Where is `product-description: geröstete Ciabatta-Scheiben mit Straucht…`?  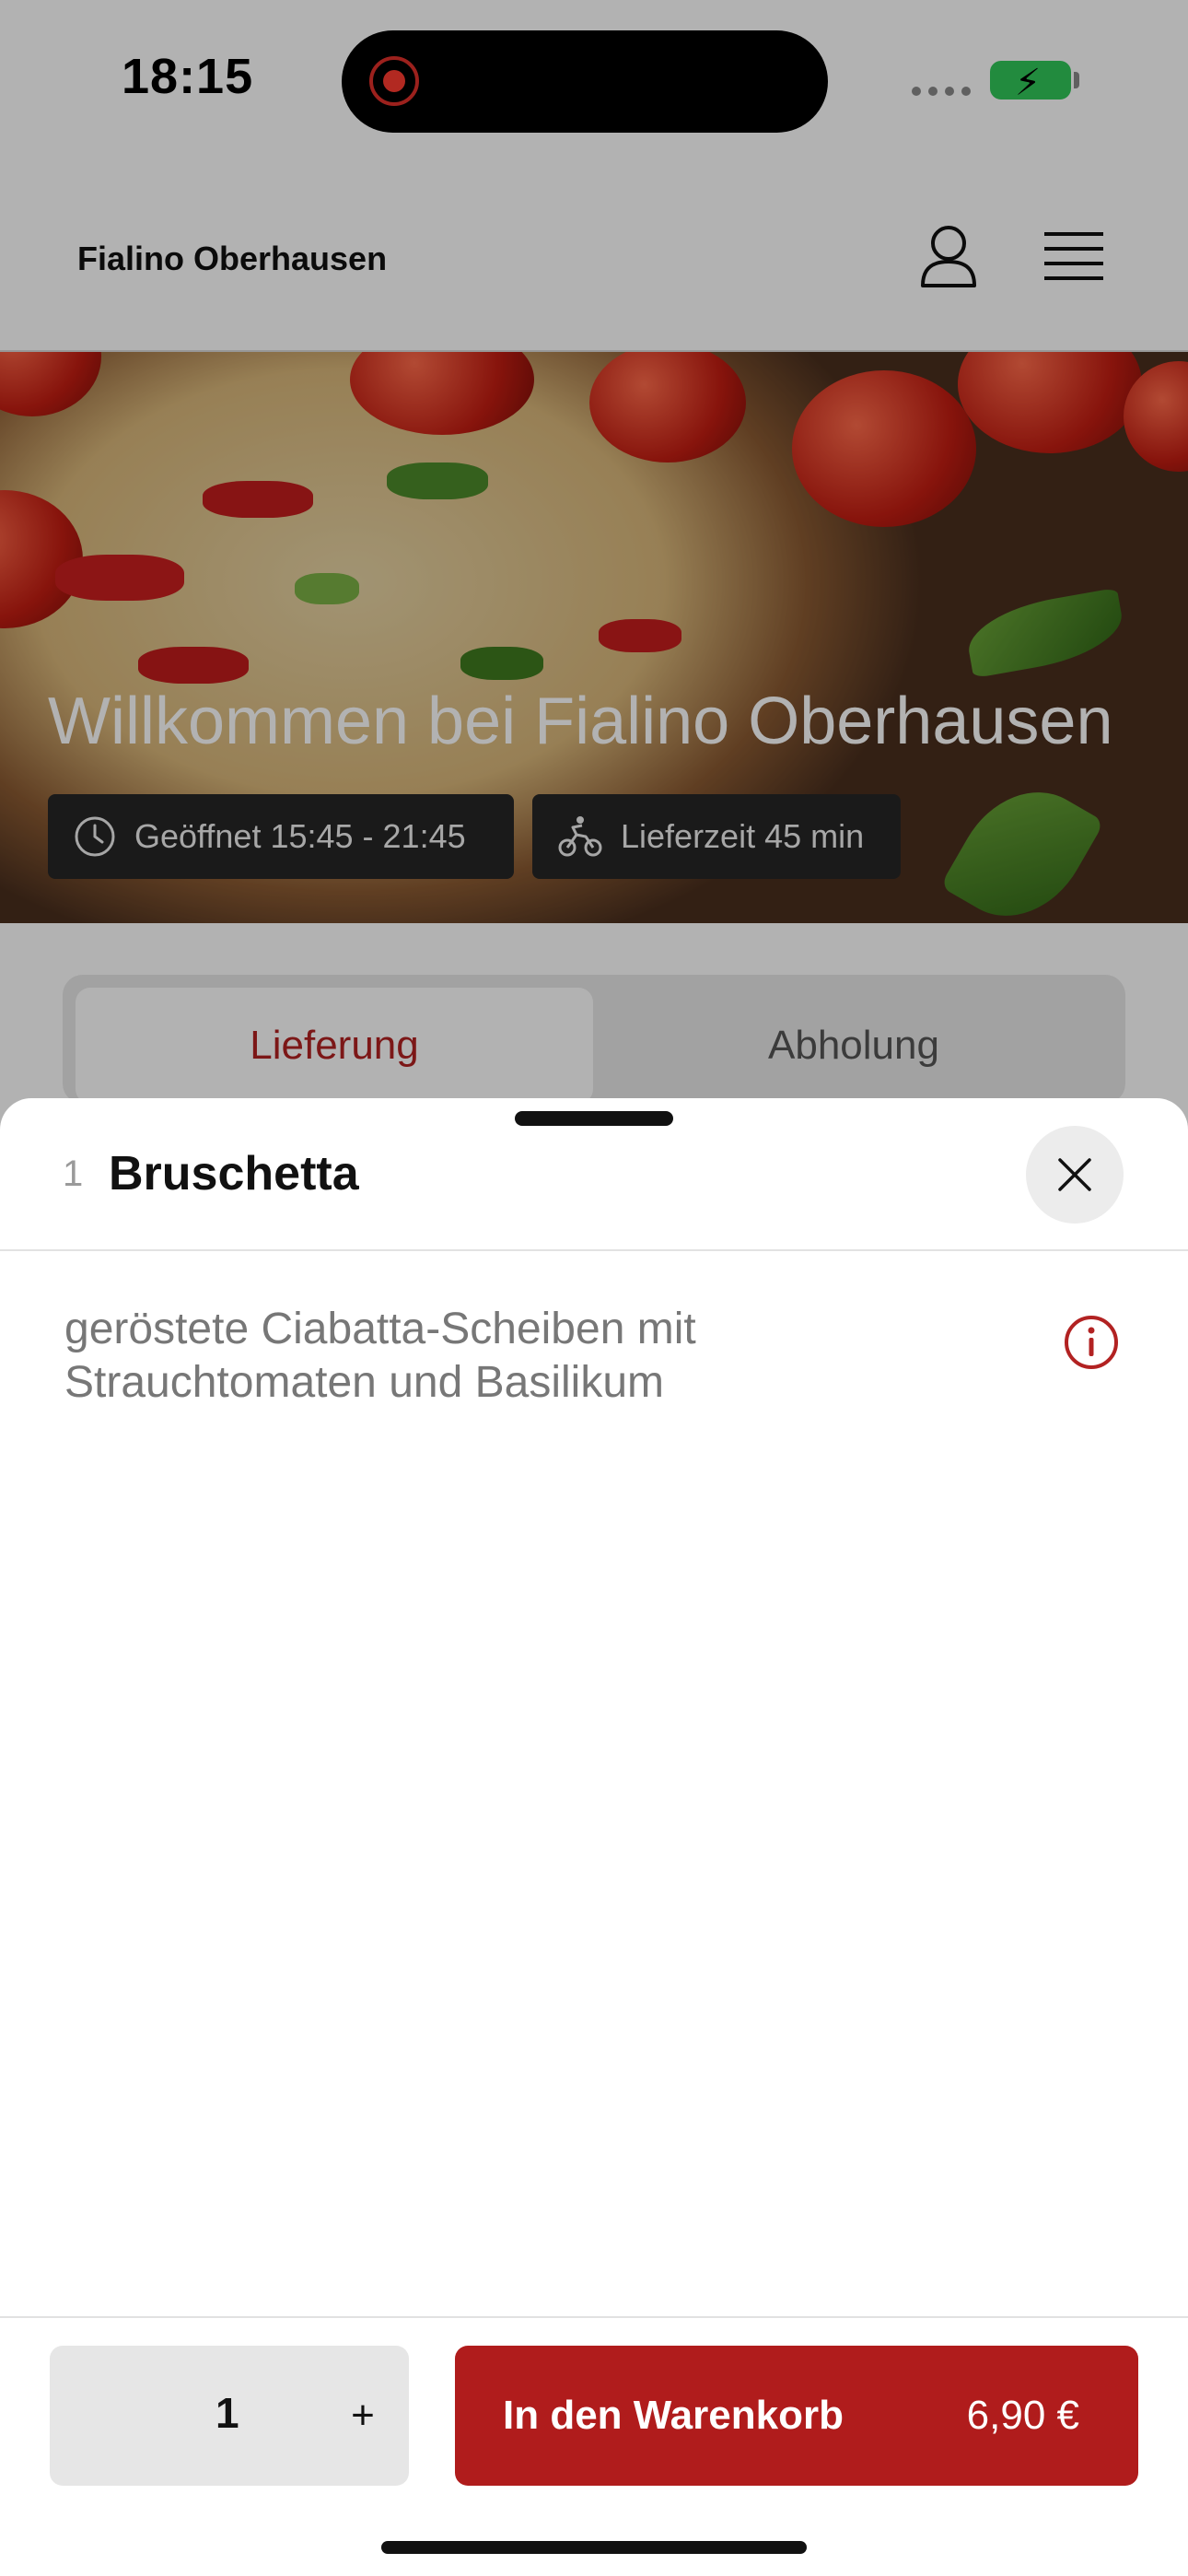
product-description: geröstete Ciabatta-Scheiben mit Straucht… is located at coordinates (380, 1356).